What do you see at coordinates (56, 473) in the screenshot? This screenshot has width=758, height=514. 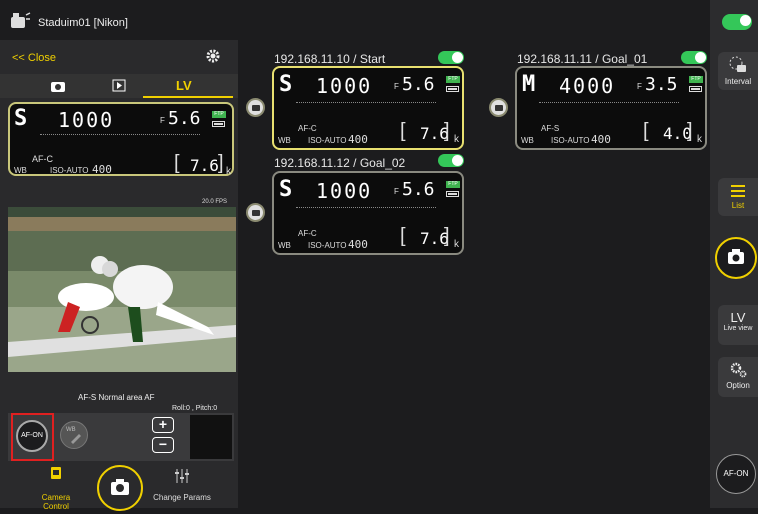 I see `phone-camera-icon` at bounding box center [56, 473].